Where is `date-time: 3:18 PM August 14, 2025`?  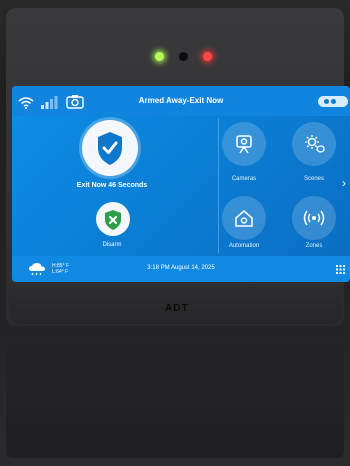
date-time: 3:18 PM August 14, 2025 is located at coordinates (181, 268).